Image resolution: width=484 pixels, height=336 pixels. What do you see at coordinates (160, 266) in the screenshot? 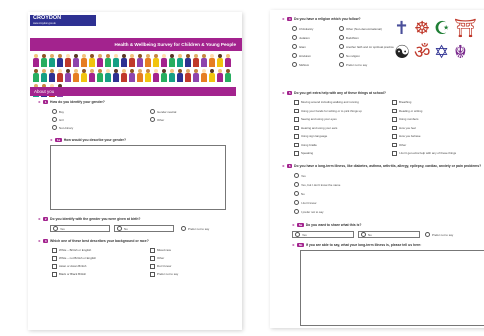
I see `option-dont-know: Don't know` at bounding box center [160, 266].